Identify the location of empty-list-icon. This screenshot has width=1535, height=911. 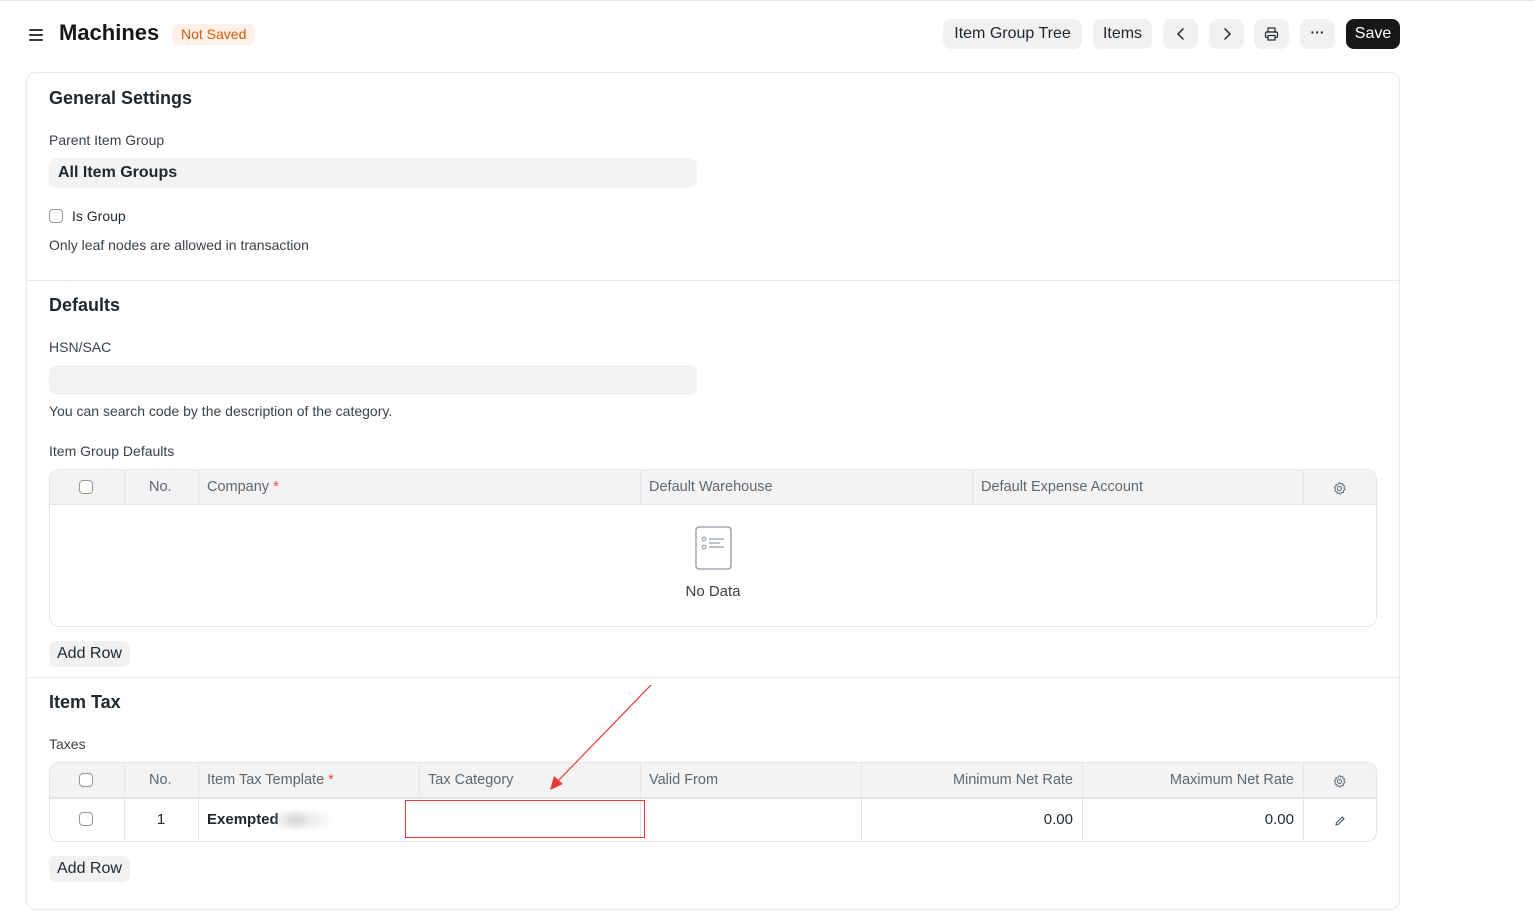
(713, 548).